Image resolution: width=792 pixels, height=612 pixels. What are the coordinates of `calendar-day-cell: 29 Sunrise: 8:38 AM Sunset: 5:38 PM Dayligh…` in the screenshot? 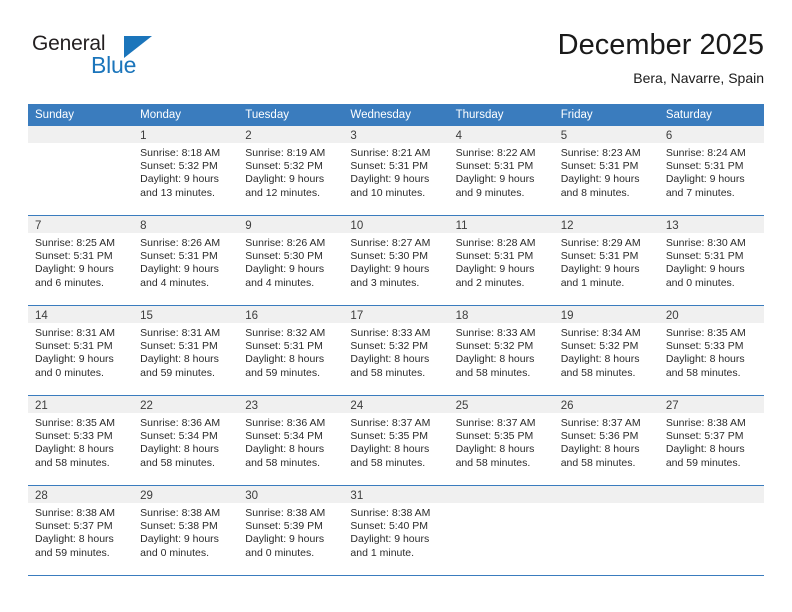 It's located at (186, 530).